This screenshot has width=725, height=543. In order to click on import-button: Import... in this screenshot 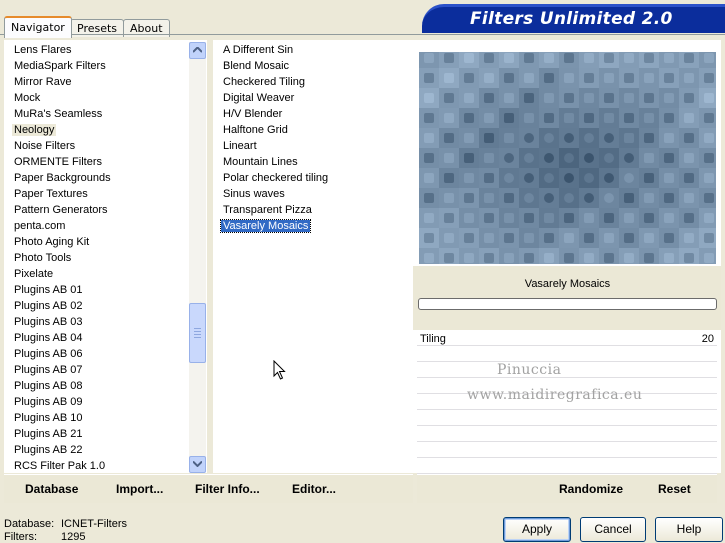, I will do `click(139, 489)`.